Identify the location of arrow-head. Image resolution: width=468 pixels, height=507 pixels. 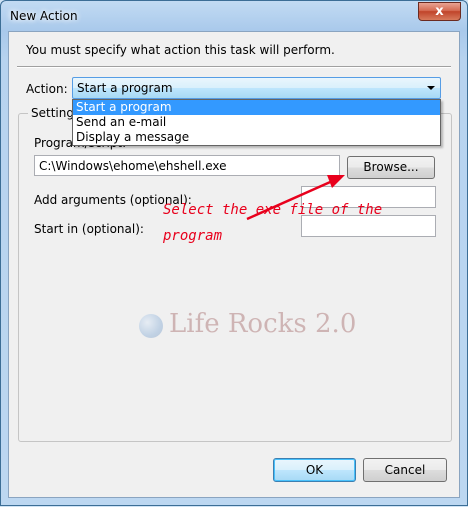
(336, 181).